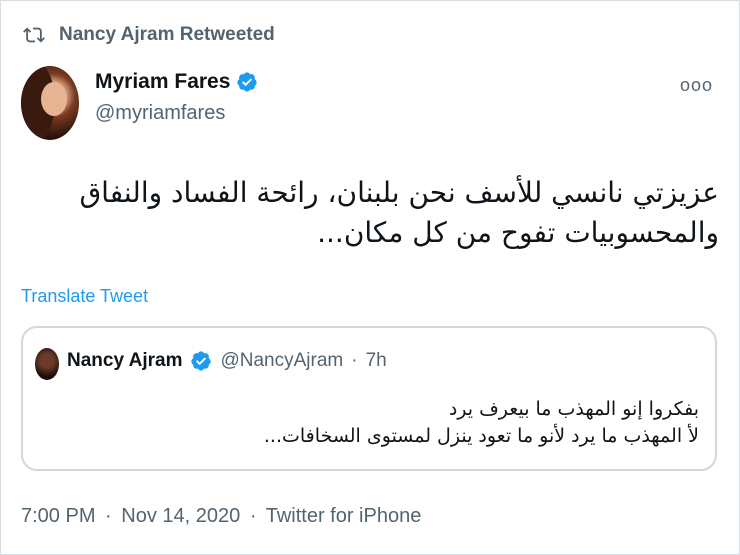 The height and width of the screenshot is (555, 740). What do you see at coordinates (162, 82) in the screenshot?
I see `author-display-name: Myriam Fares` at bounding box center [162, 82].